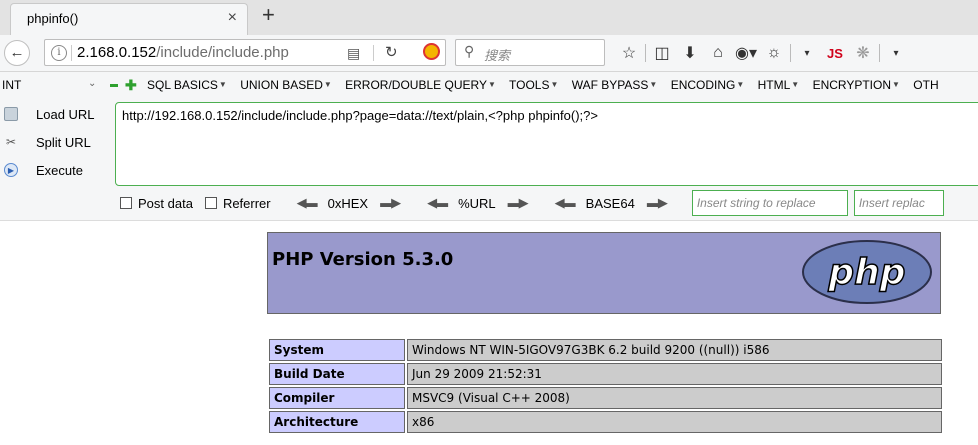 This screenshot has height=445, width=978. Describe the element at coordinates (437, 203) in the screenshot. I see `decode-url-icon: ◀▬` at that location.